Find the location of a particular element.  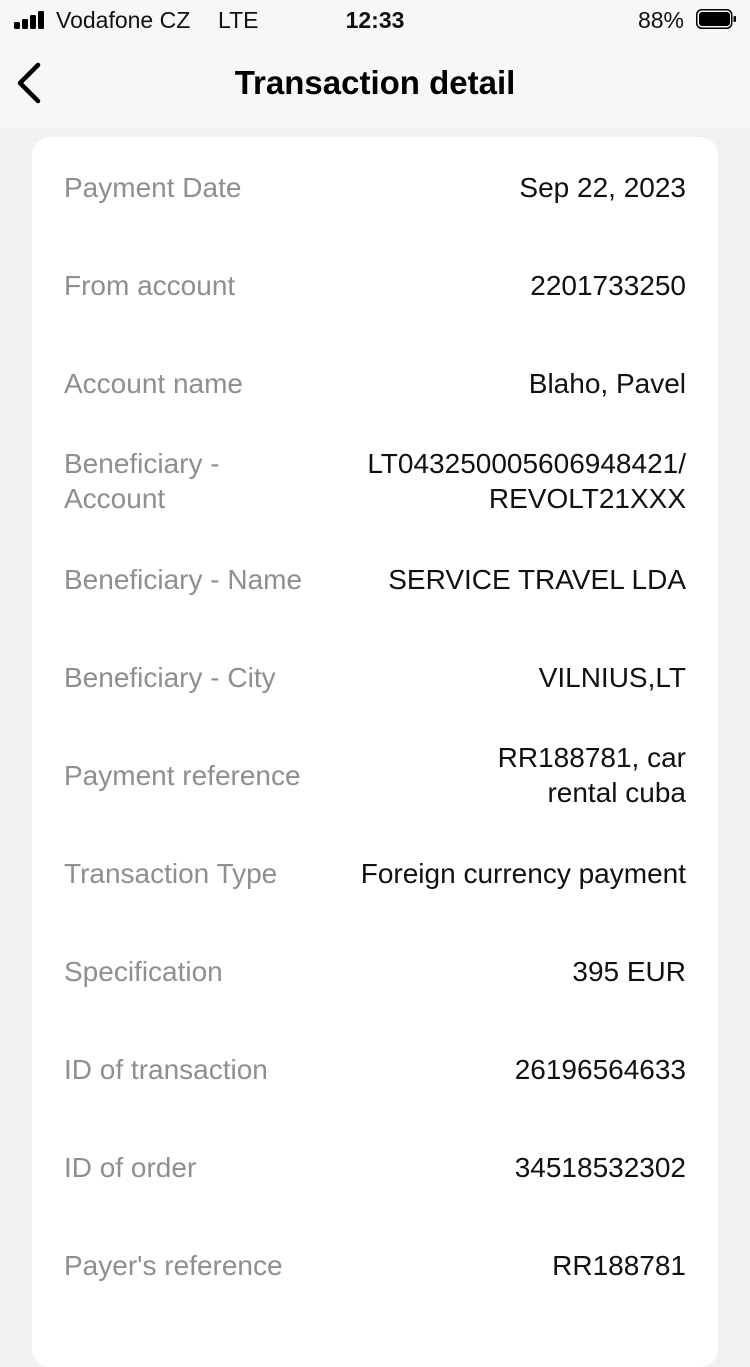

detail-row-account-name: Account name Blaho, Pavel is located at coordinates (375, 383).